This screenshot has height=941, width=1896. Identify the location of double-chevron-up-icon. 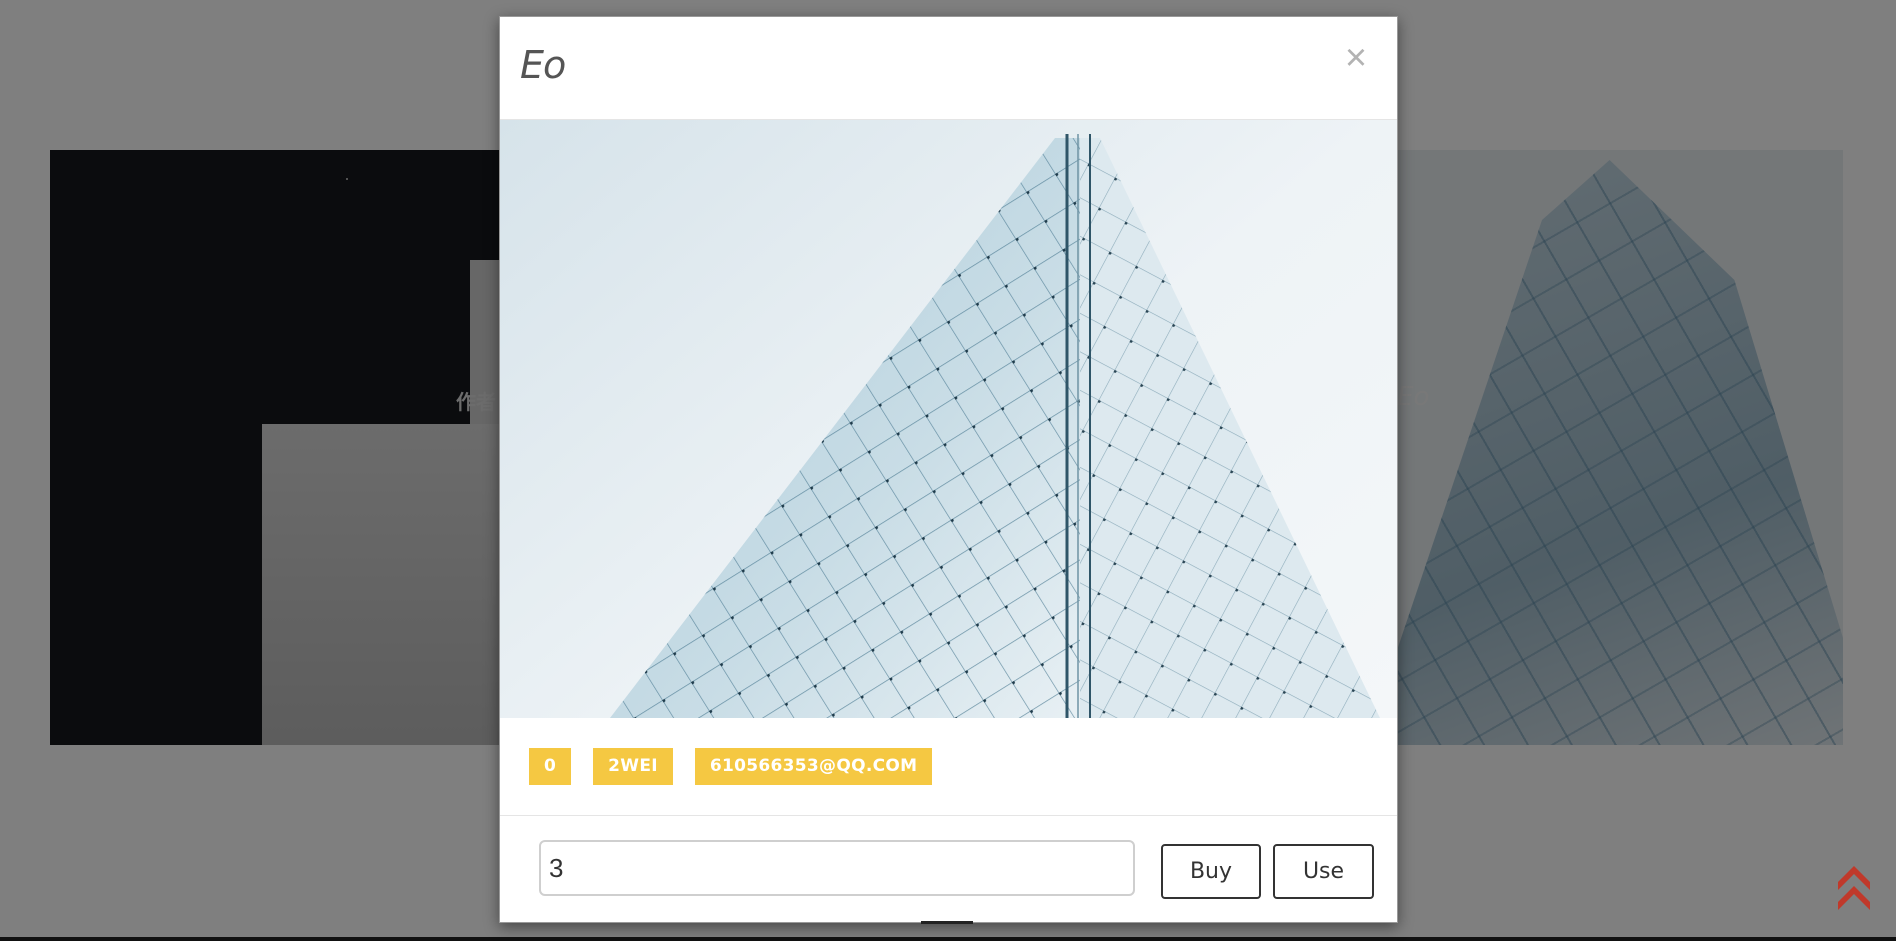
(1854, 884).